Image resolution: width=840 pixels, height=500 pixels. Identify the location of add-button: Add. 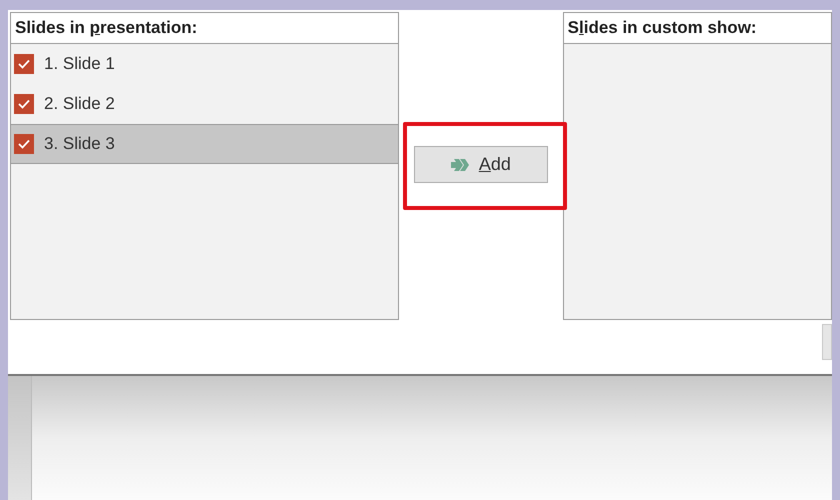
(481, 164).